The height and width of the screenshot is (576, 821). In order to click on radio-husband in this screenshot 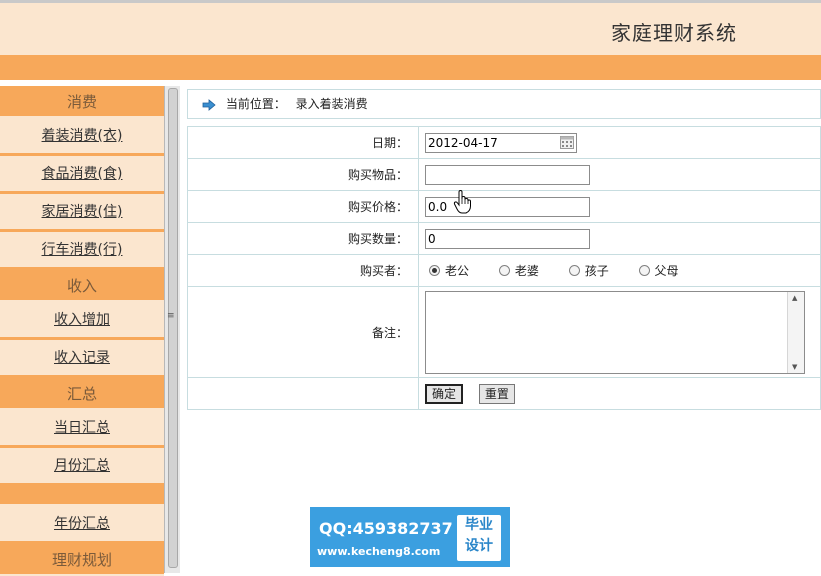, I will do `click(434, 270)`.